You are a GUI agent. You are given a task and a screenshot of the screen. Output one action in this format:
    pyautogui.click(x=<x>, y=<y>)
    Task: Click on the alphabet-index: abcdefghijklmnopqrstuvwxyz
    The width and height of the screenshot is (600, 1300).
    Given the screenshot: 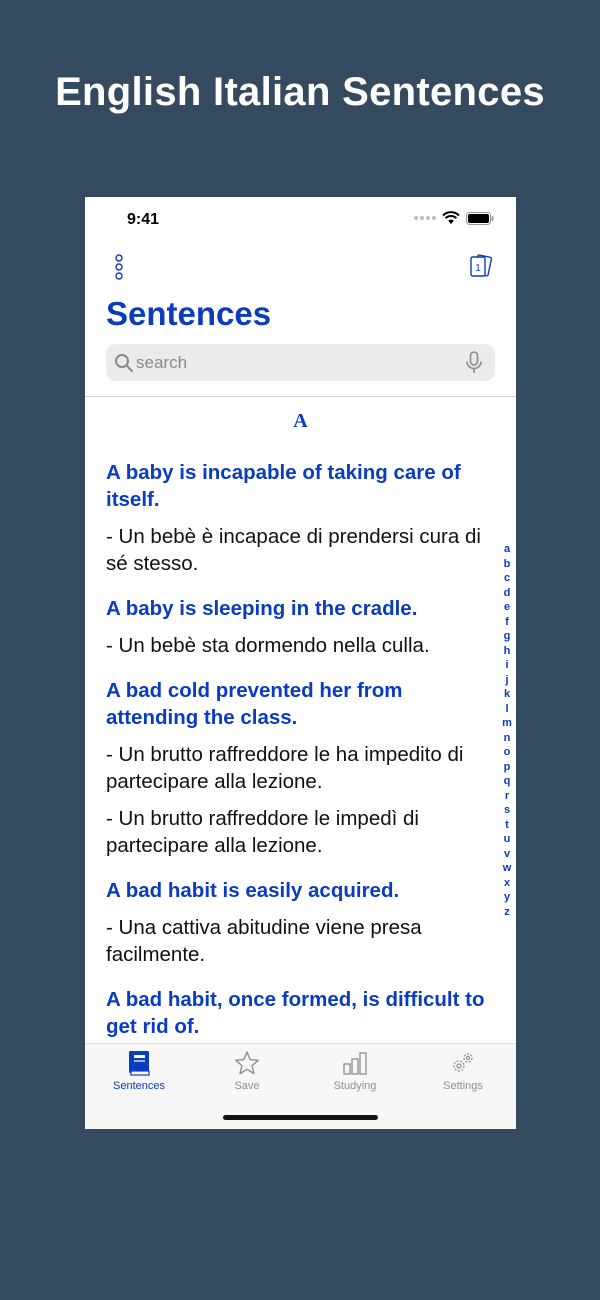 What is the action you would take?
    pyautogui.click(x=507, y=730)
    